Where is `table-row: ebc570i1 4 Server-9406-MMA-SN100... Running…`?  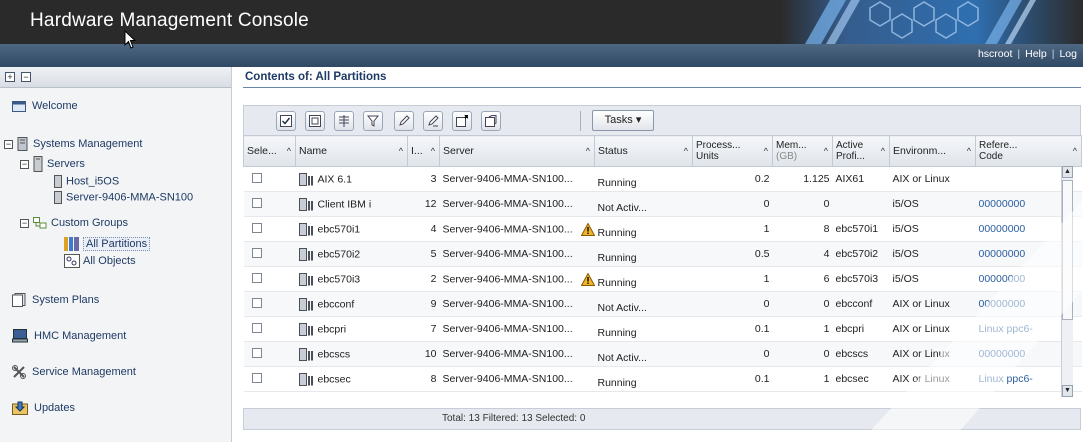 table-row: ebc570i1 4 Server-9406-MMA-SN100... Running… is located at coordinates (662, 229).